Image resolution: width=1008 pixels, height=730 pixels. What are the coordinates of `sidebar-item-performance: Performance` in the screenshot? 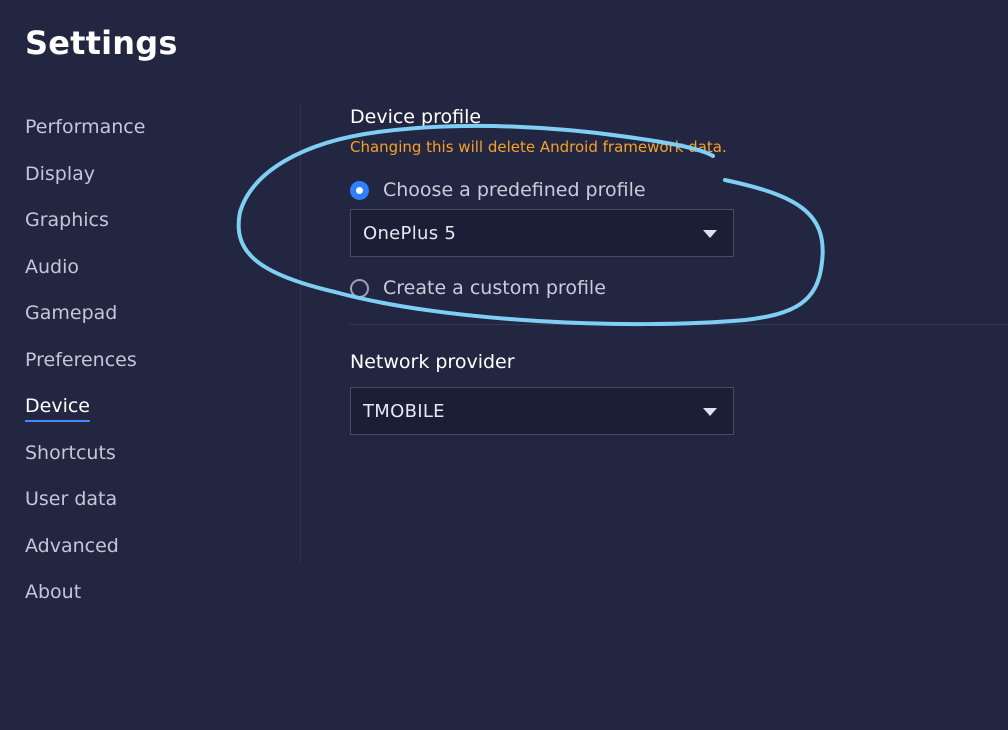 It's located at (85, 127).